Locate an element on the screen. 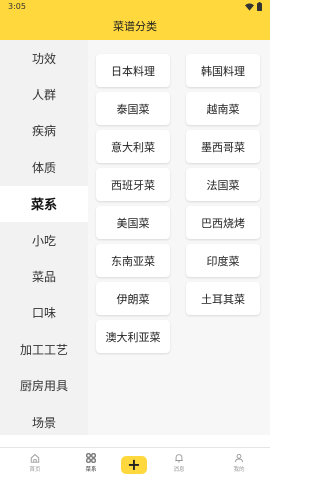  sidebar-item-label: 口味 is located at coordinates (43, 313).